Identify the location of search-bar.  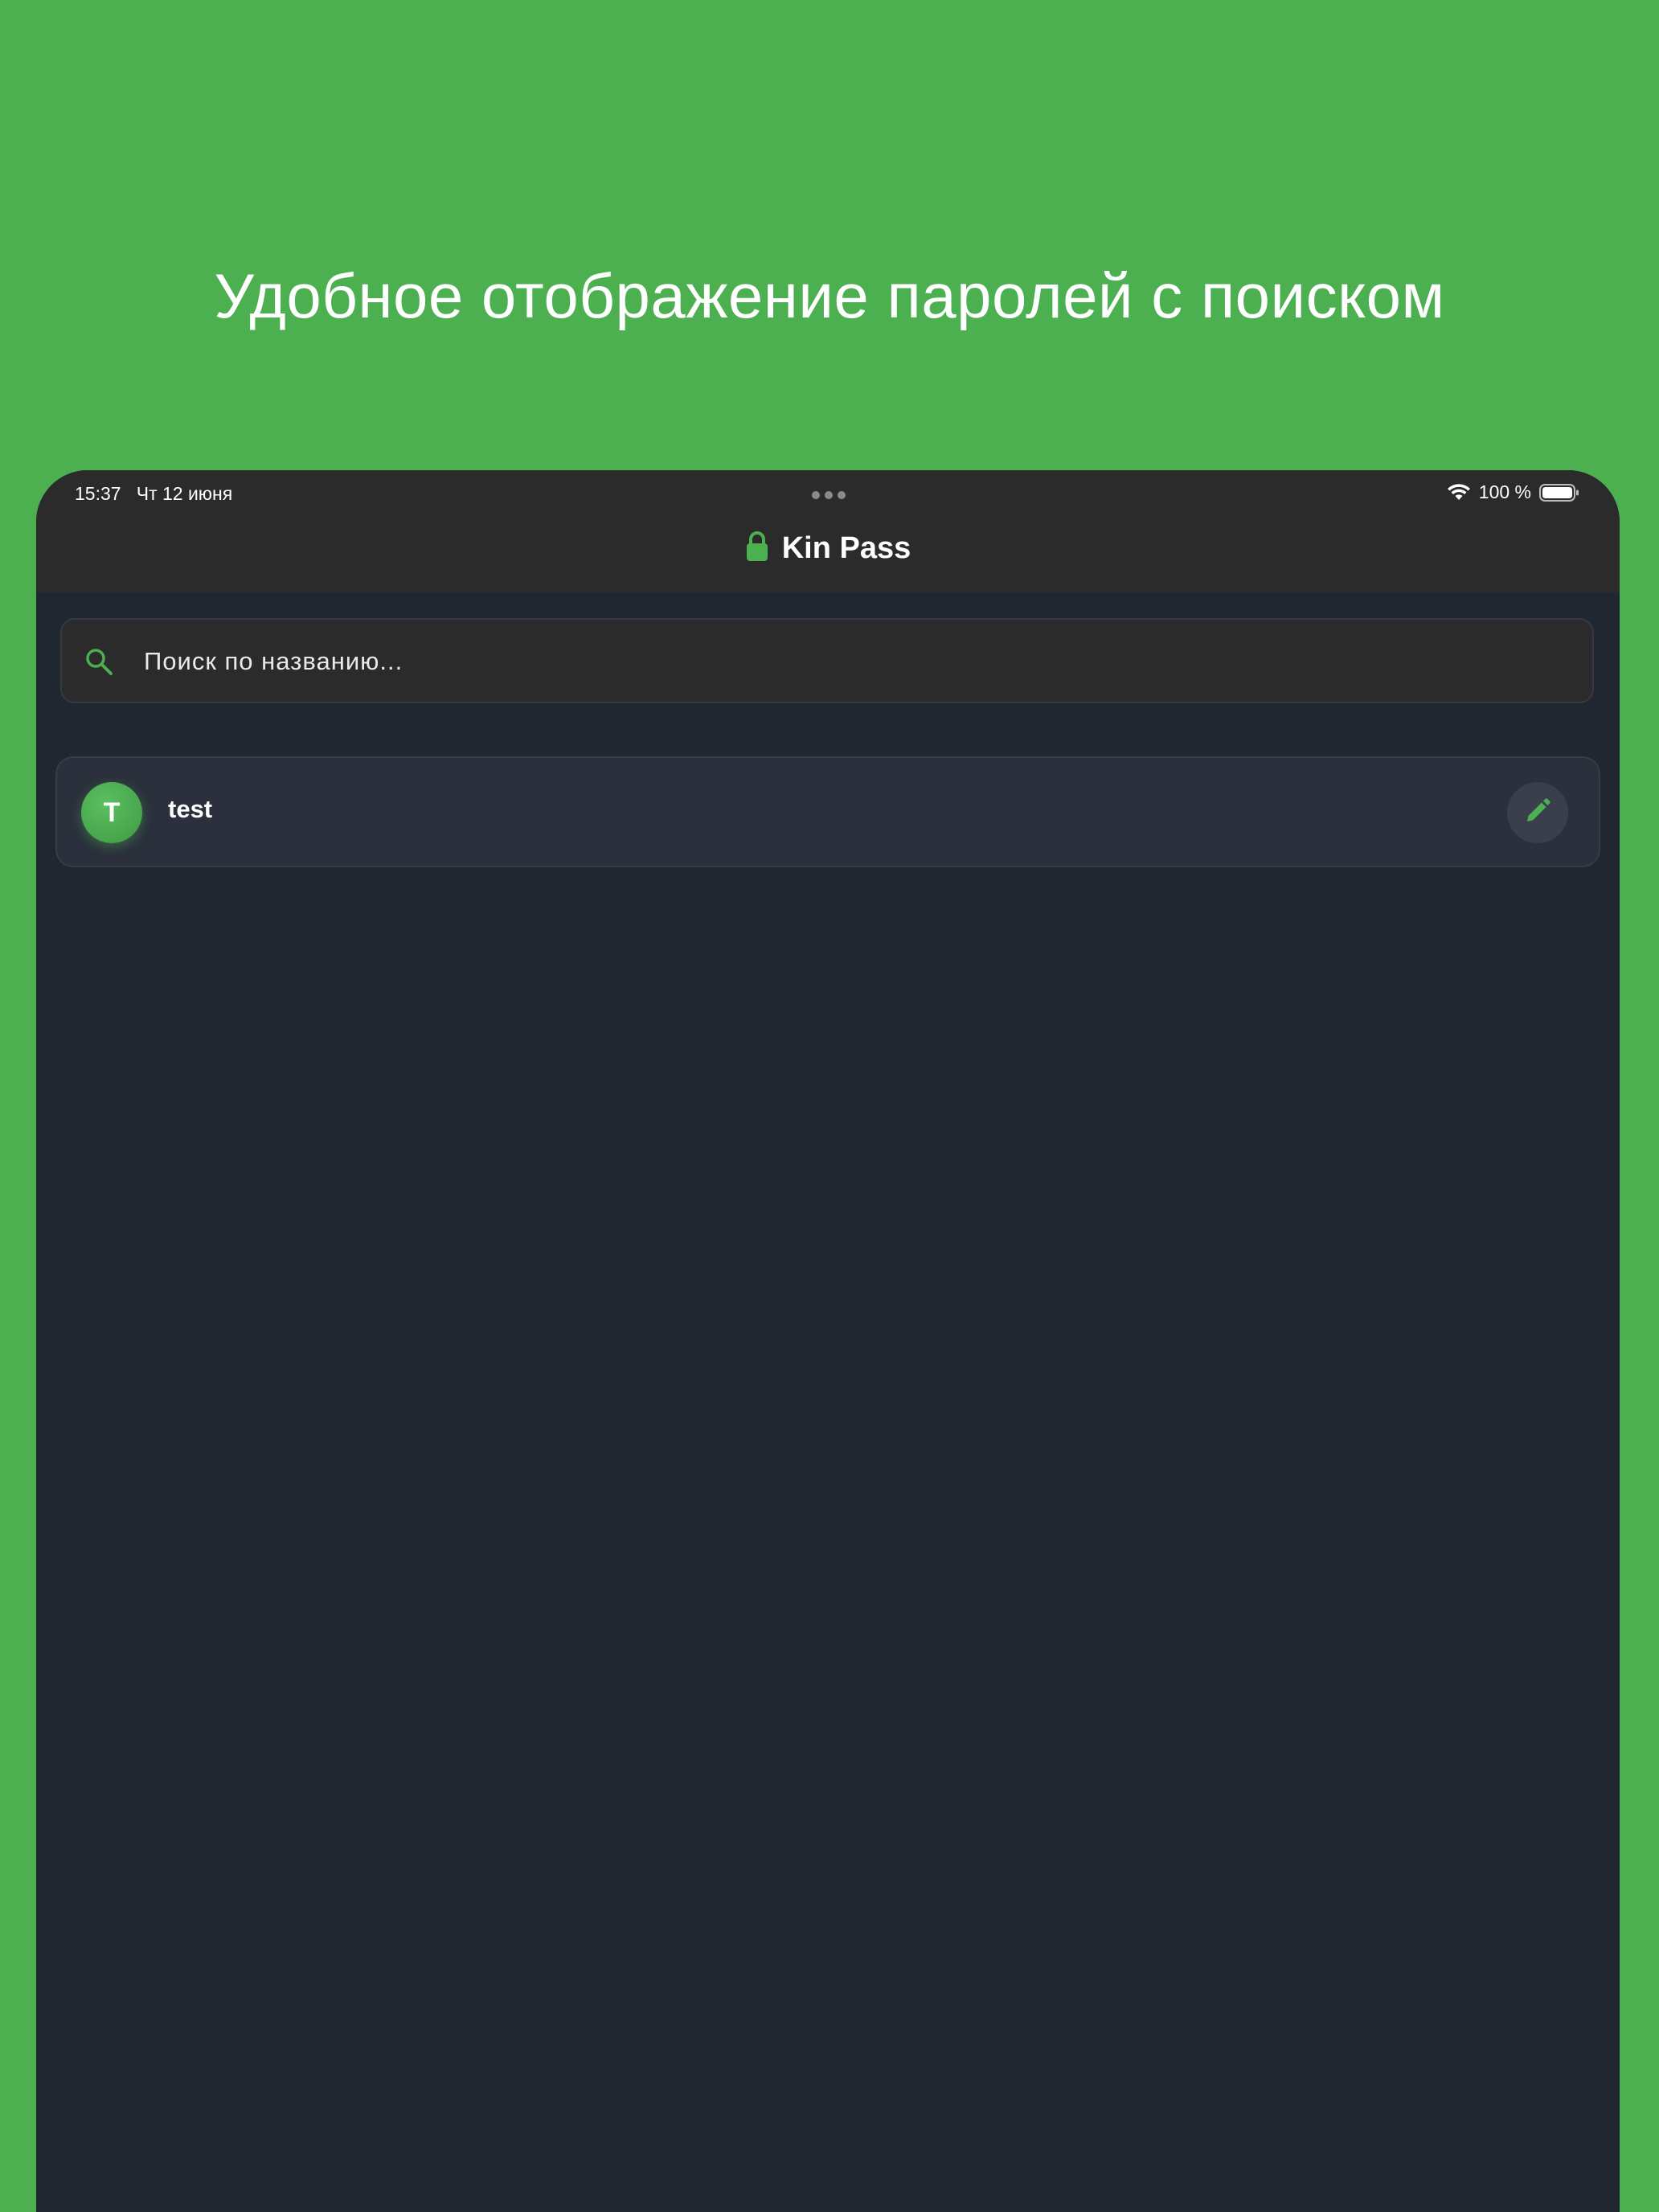
(827, 660).